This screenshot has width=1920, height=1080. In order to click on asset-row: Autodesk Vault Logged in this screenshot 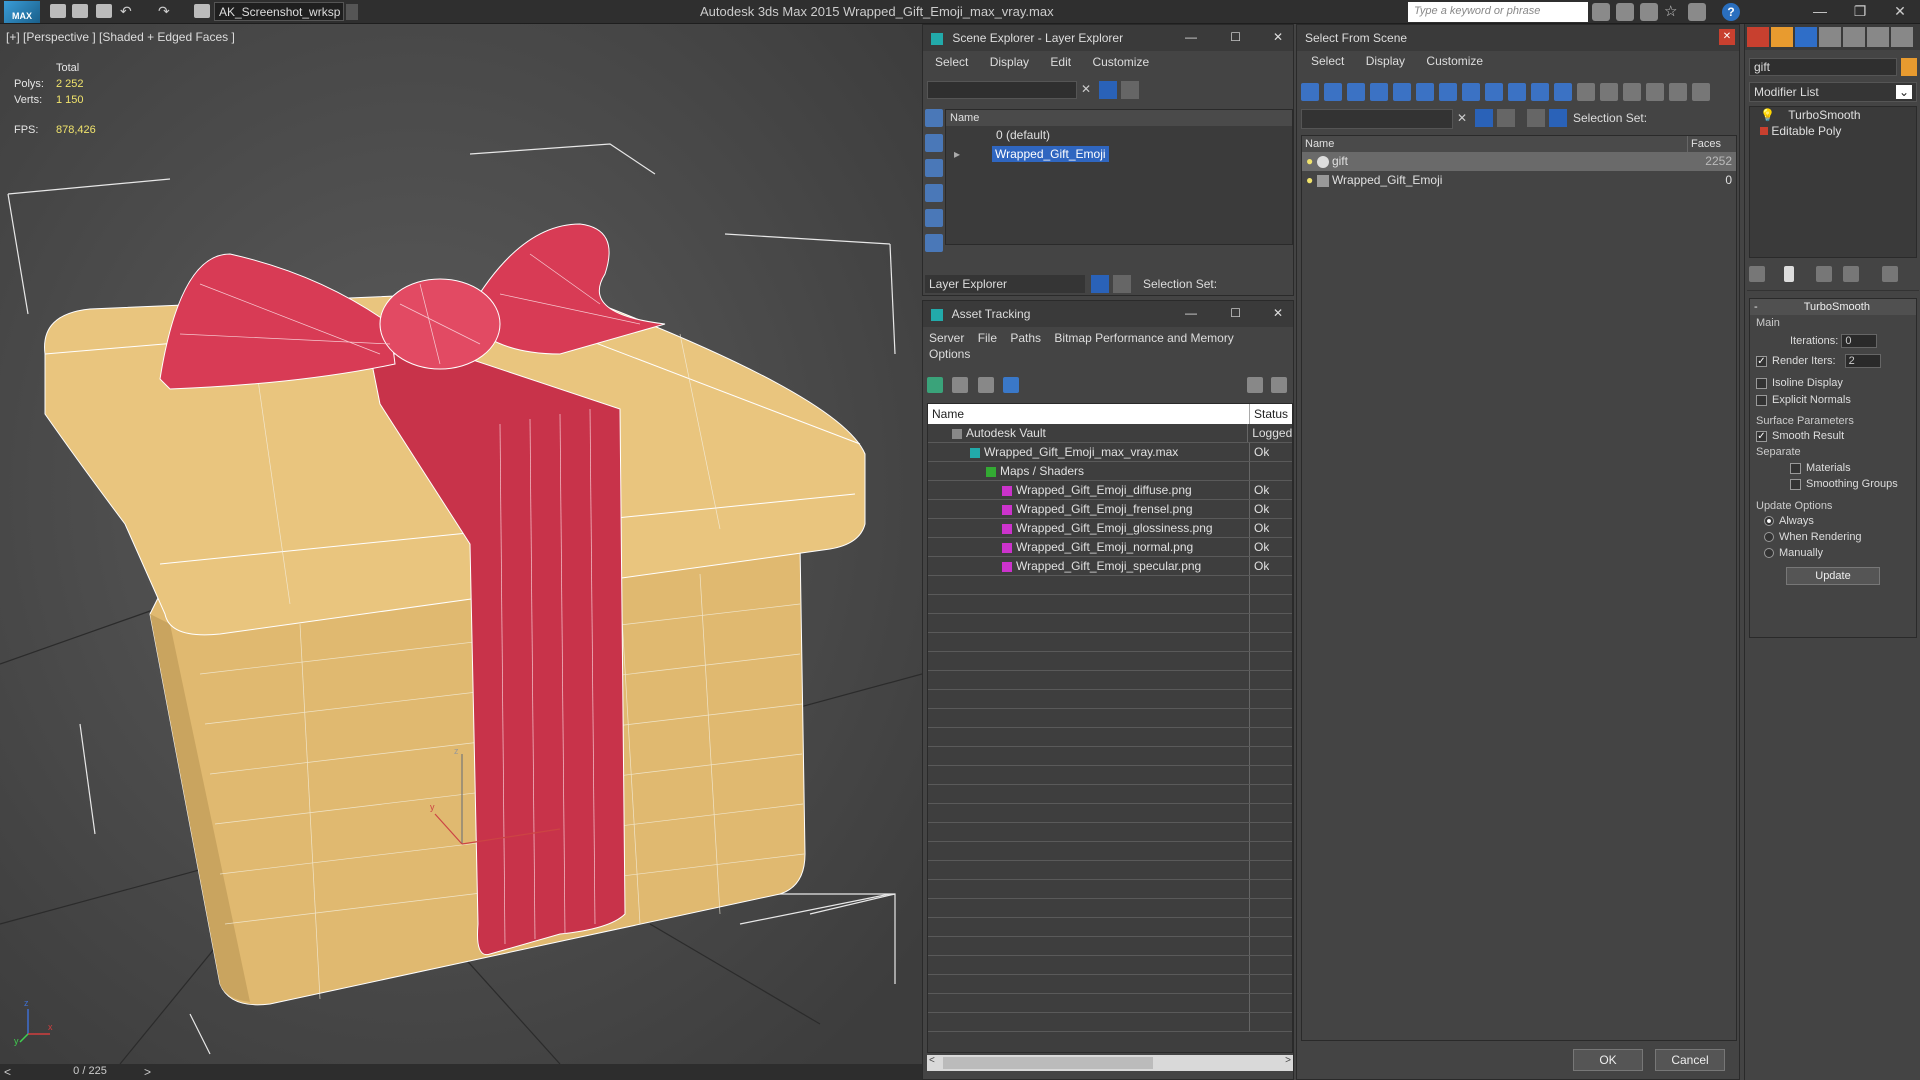, I will do `click(1110, 433)`.